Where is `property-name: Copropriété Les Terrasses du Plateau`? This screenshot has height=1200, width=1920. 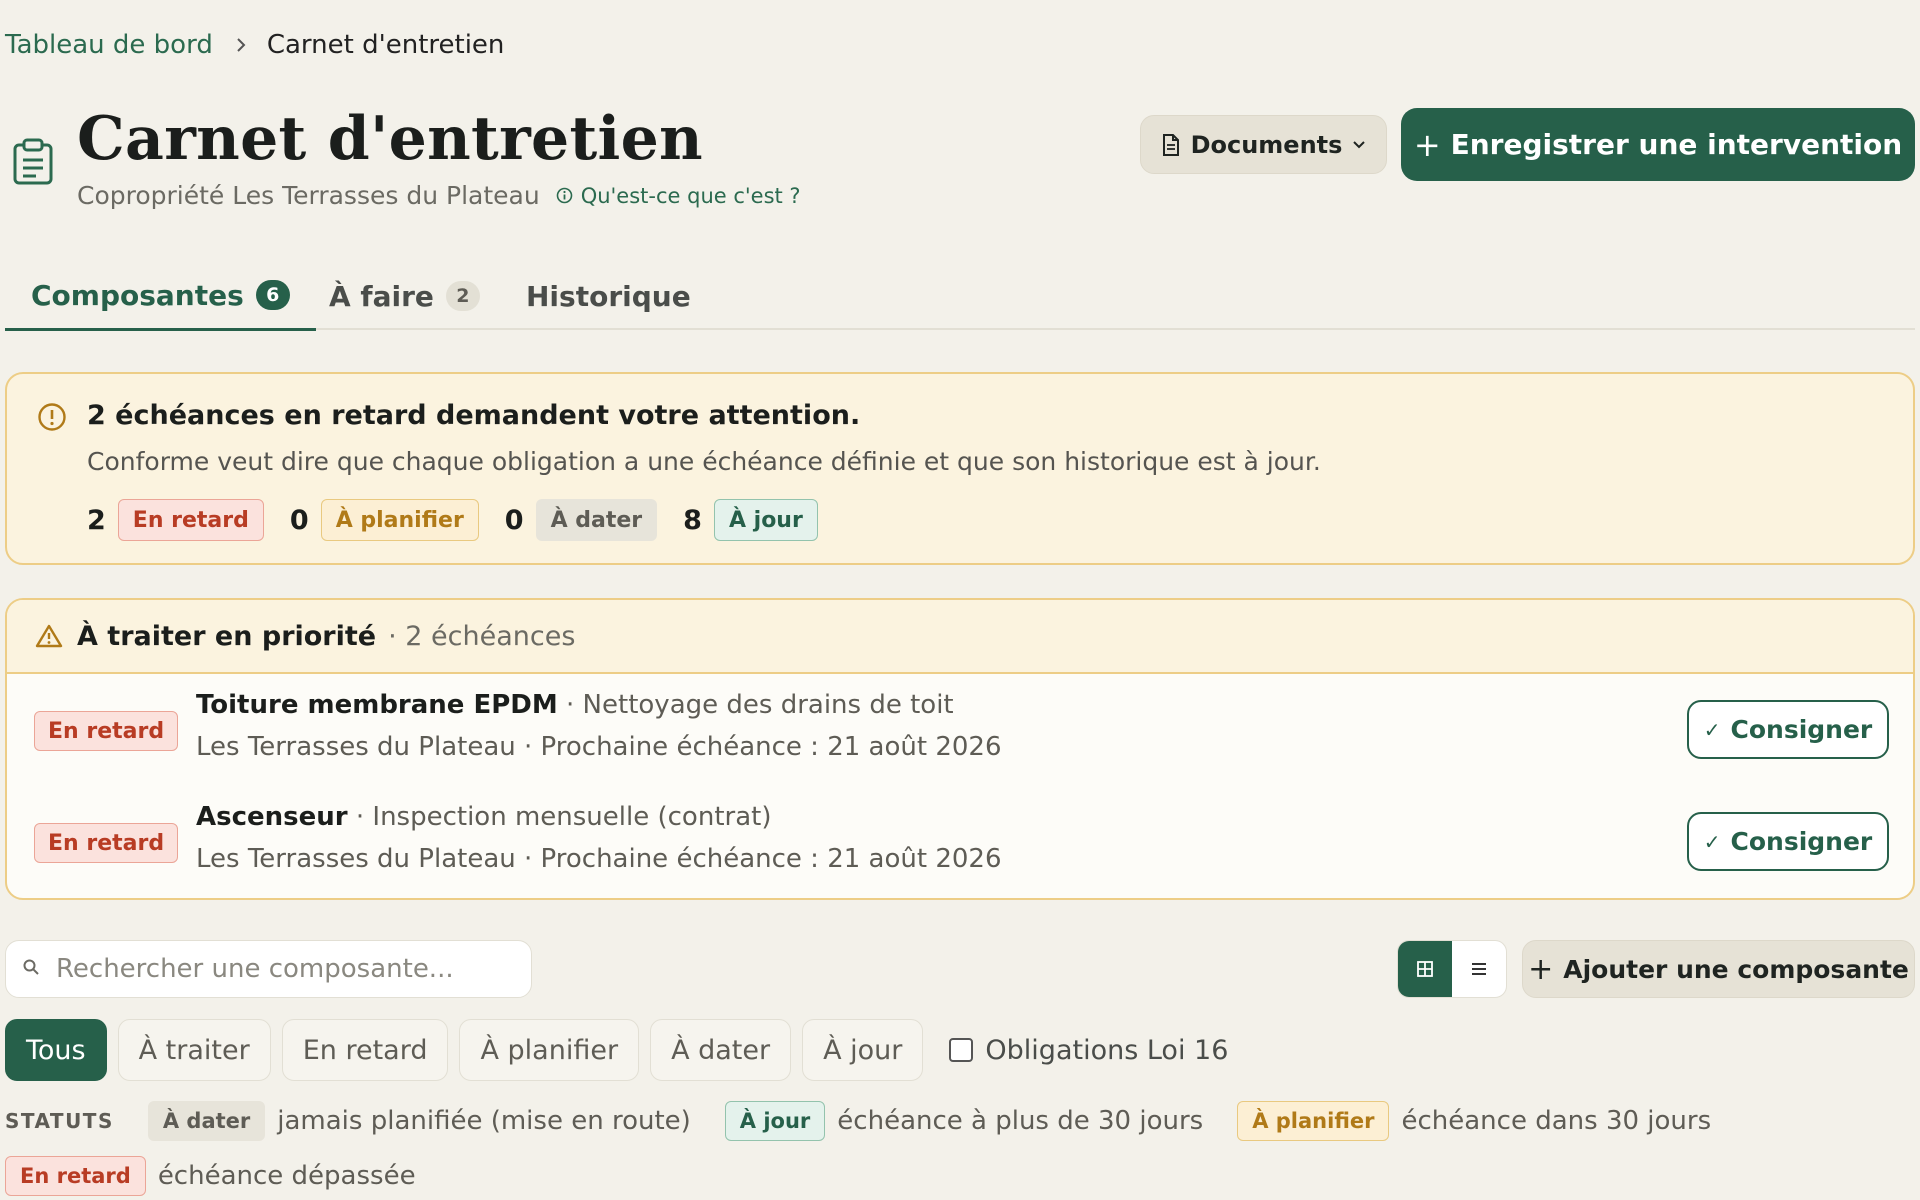
property-name: Copropriété Les Terrasses du Plateau is located at coordinates (308, 195).